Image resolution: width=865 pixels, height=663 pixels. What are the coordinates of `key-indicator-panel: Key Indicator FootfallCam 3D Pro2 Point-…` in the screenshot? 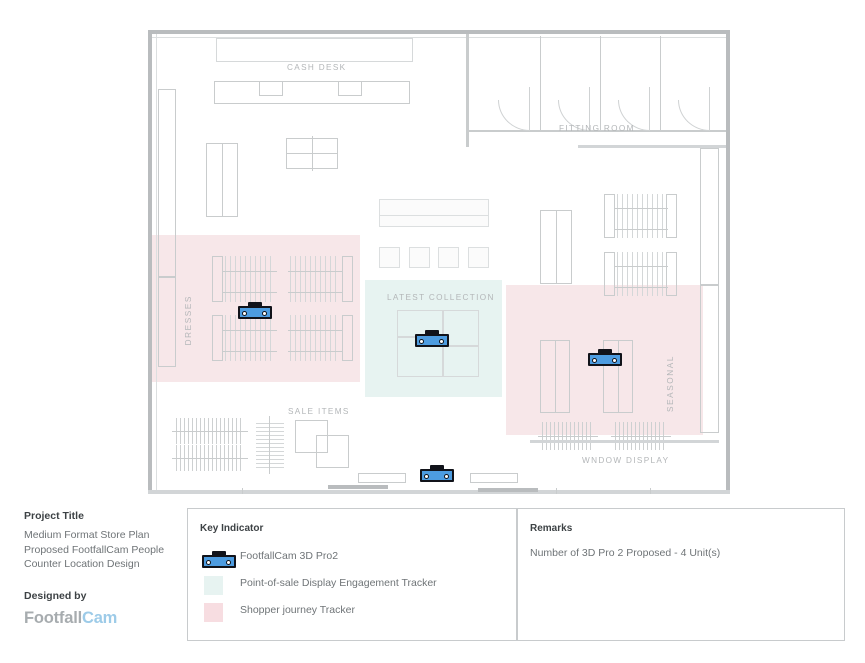 It's located at (352, 574).